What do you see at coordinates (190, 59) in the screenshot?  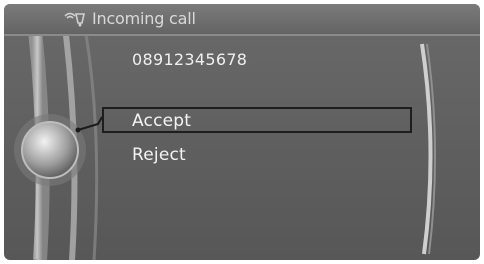 I see `caller-number: 08912345678` at bounding box center [190, 59].